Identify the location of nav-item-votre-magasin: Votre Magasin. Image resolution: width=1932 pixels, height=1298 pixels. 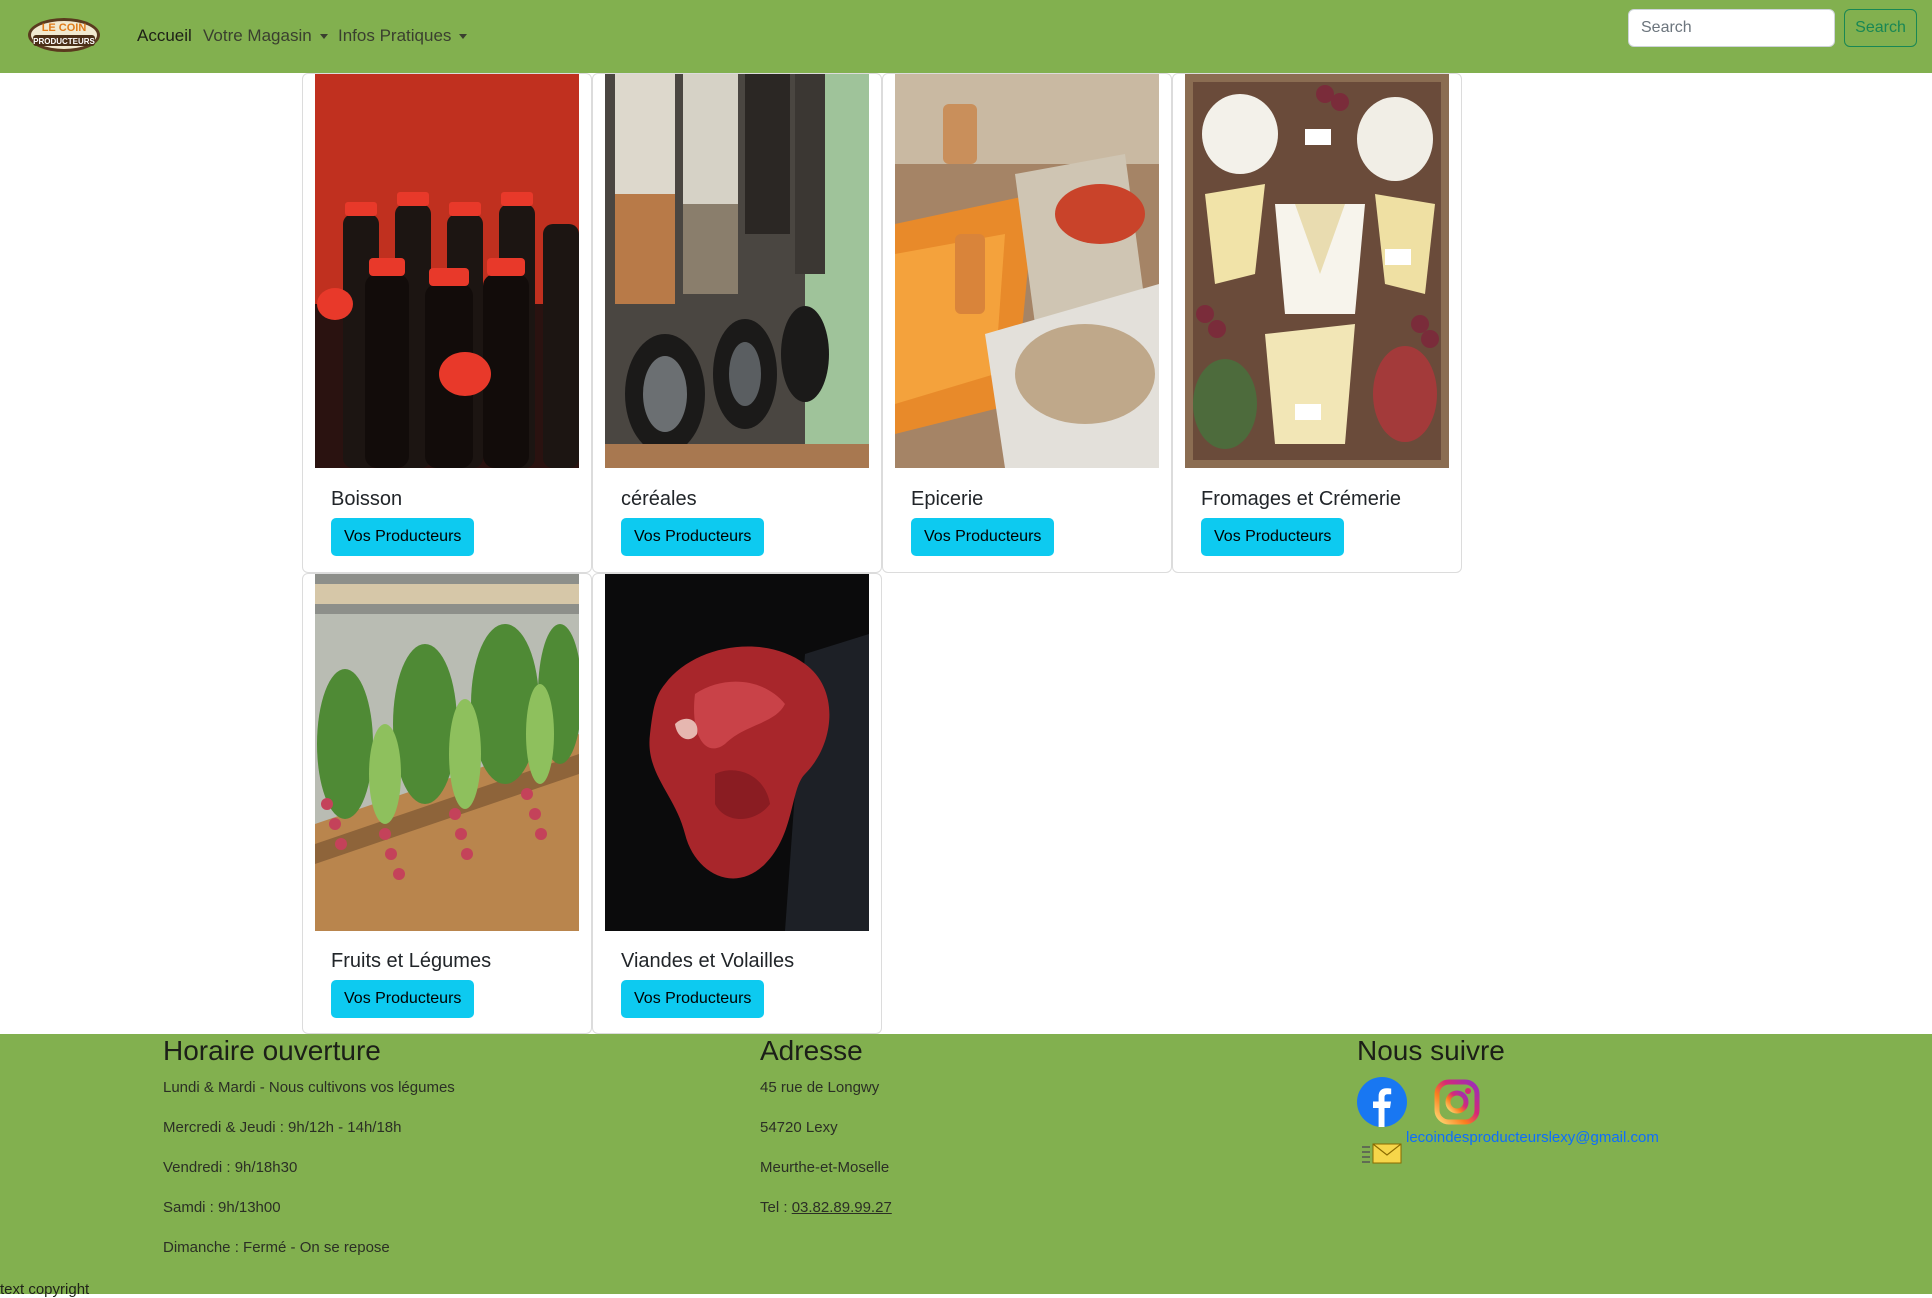
(265, 36).